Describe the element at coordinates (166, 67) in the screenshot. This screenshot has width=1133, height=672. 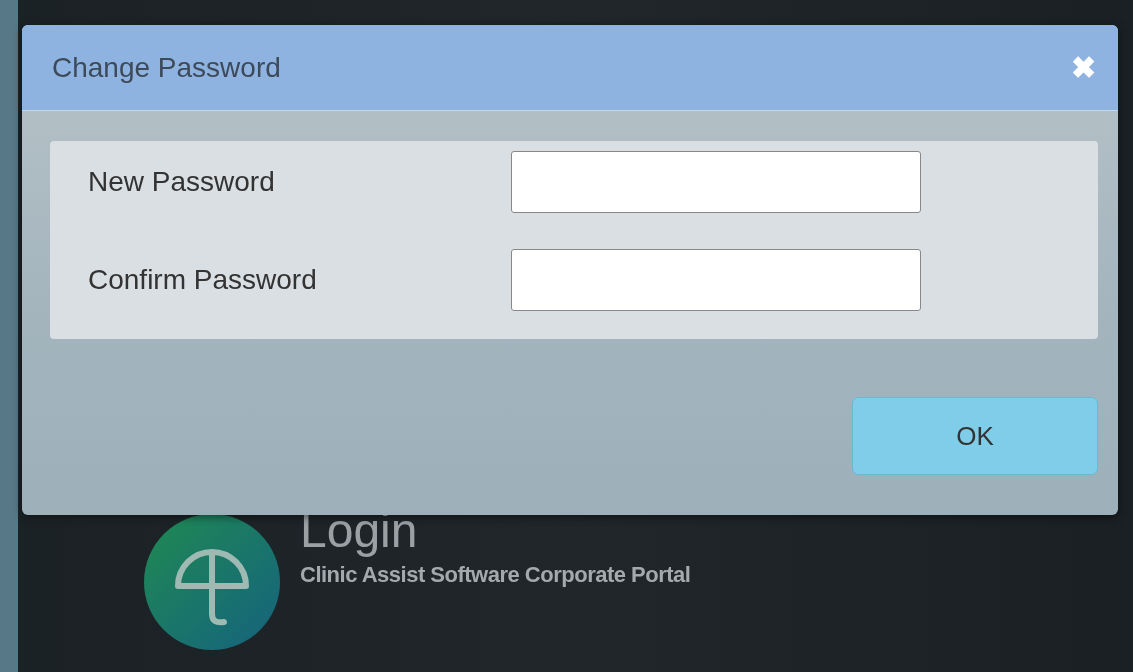
I see `dialog-title: Change Password` at that location.